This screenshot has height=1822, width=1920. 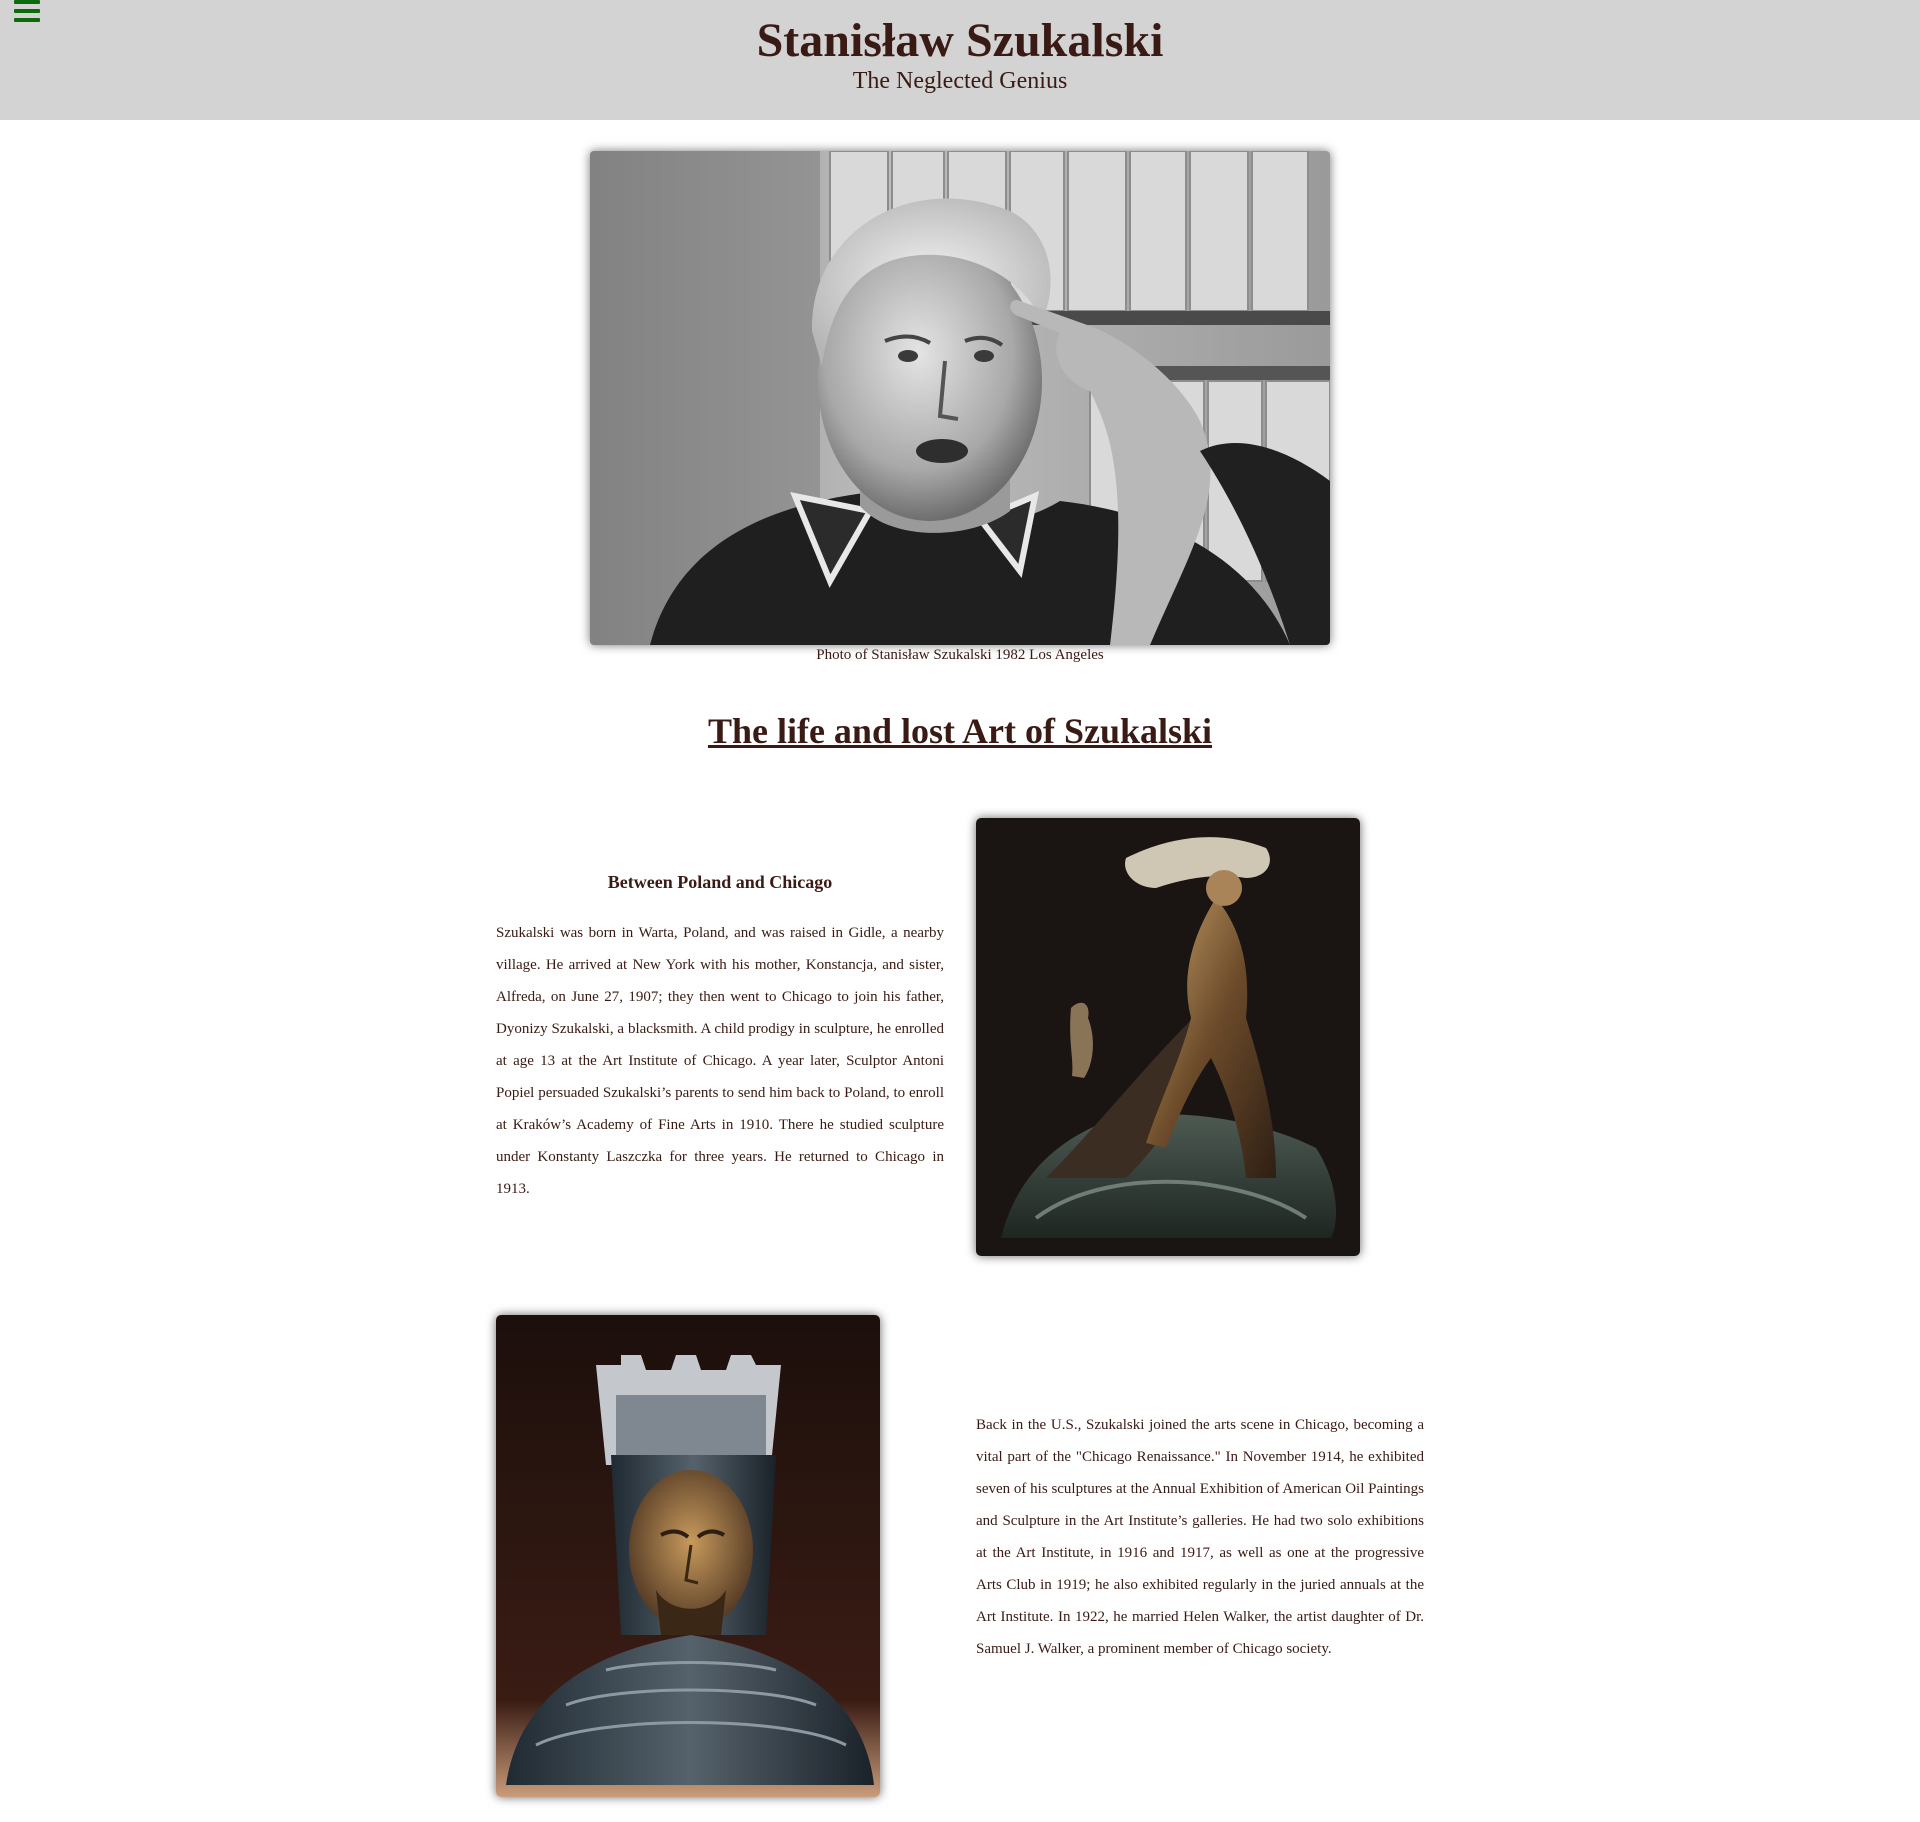 What do you see at coordinates (960, 40) in the screenshot?
I see `site-title: Stanisław Szukalski` at bounding box center [960, 40].